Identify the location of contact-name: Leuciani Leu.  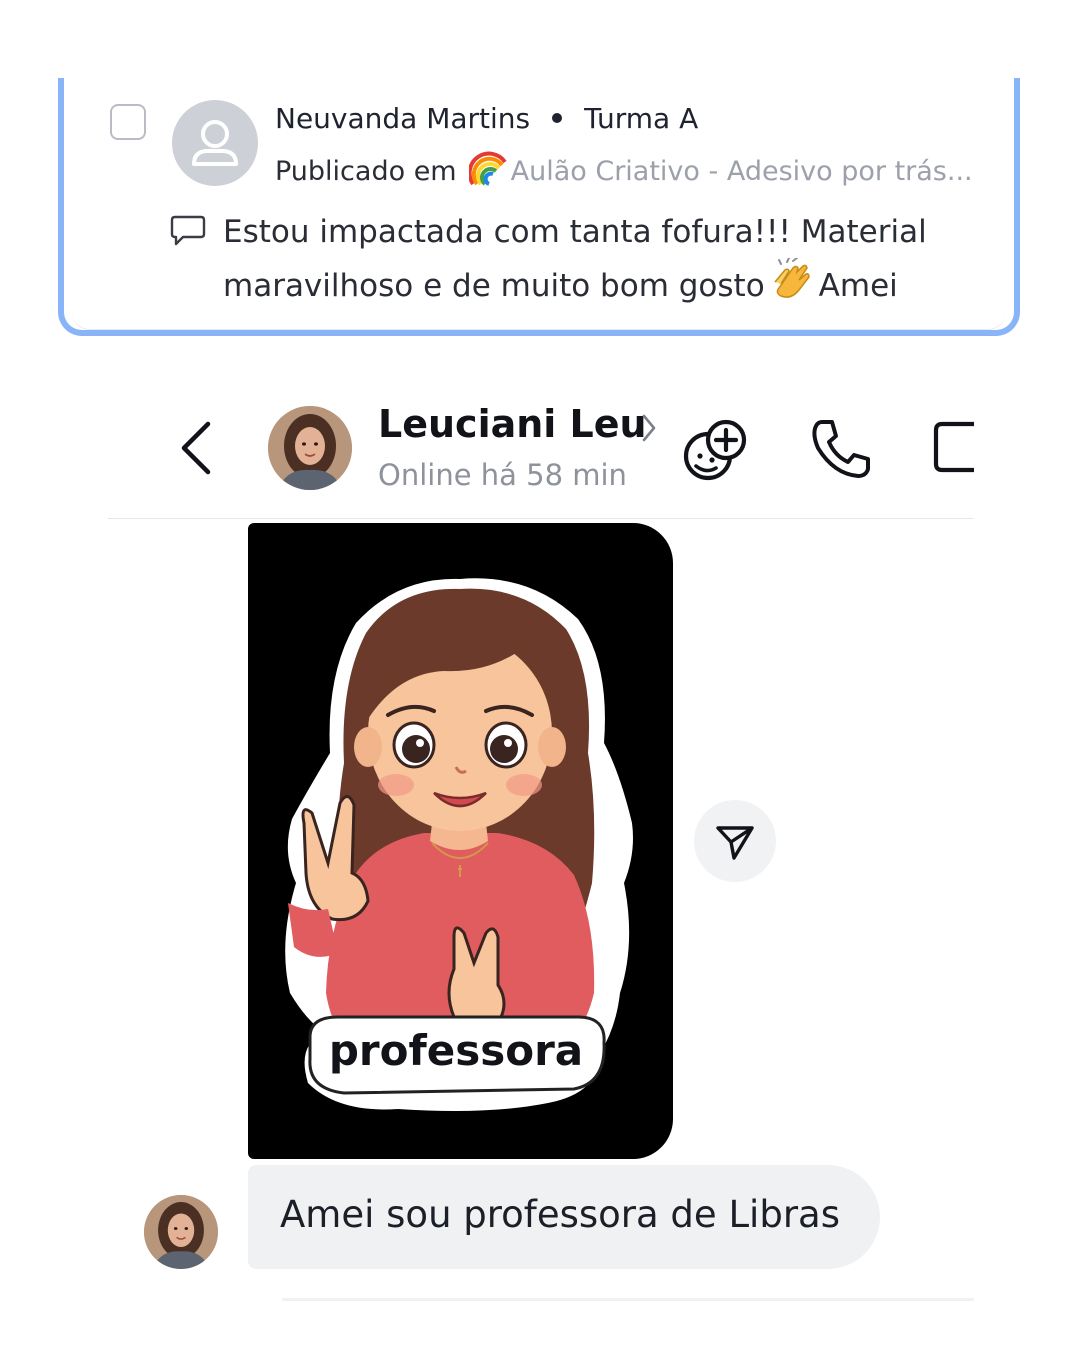
(512, 424).